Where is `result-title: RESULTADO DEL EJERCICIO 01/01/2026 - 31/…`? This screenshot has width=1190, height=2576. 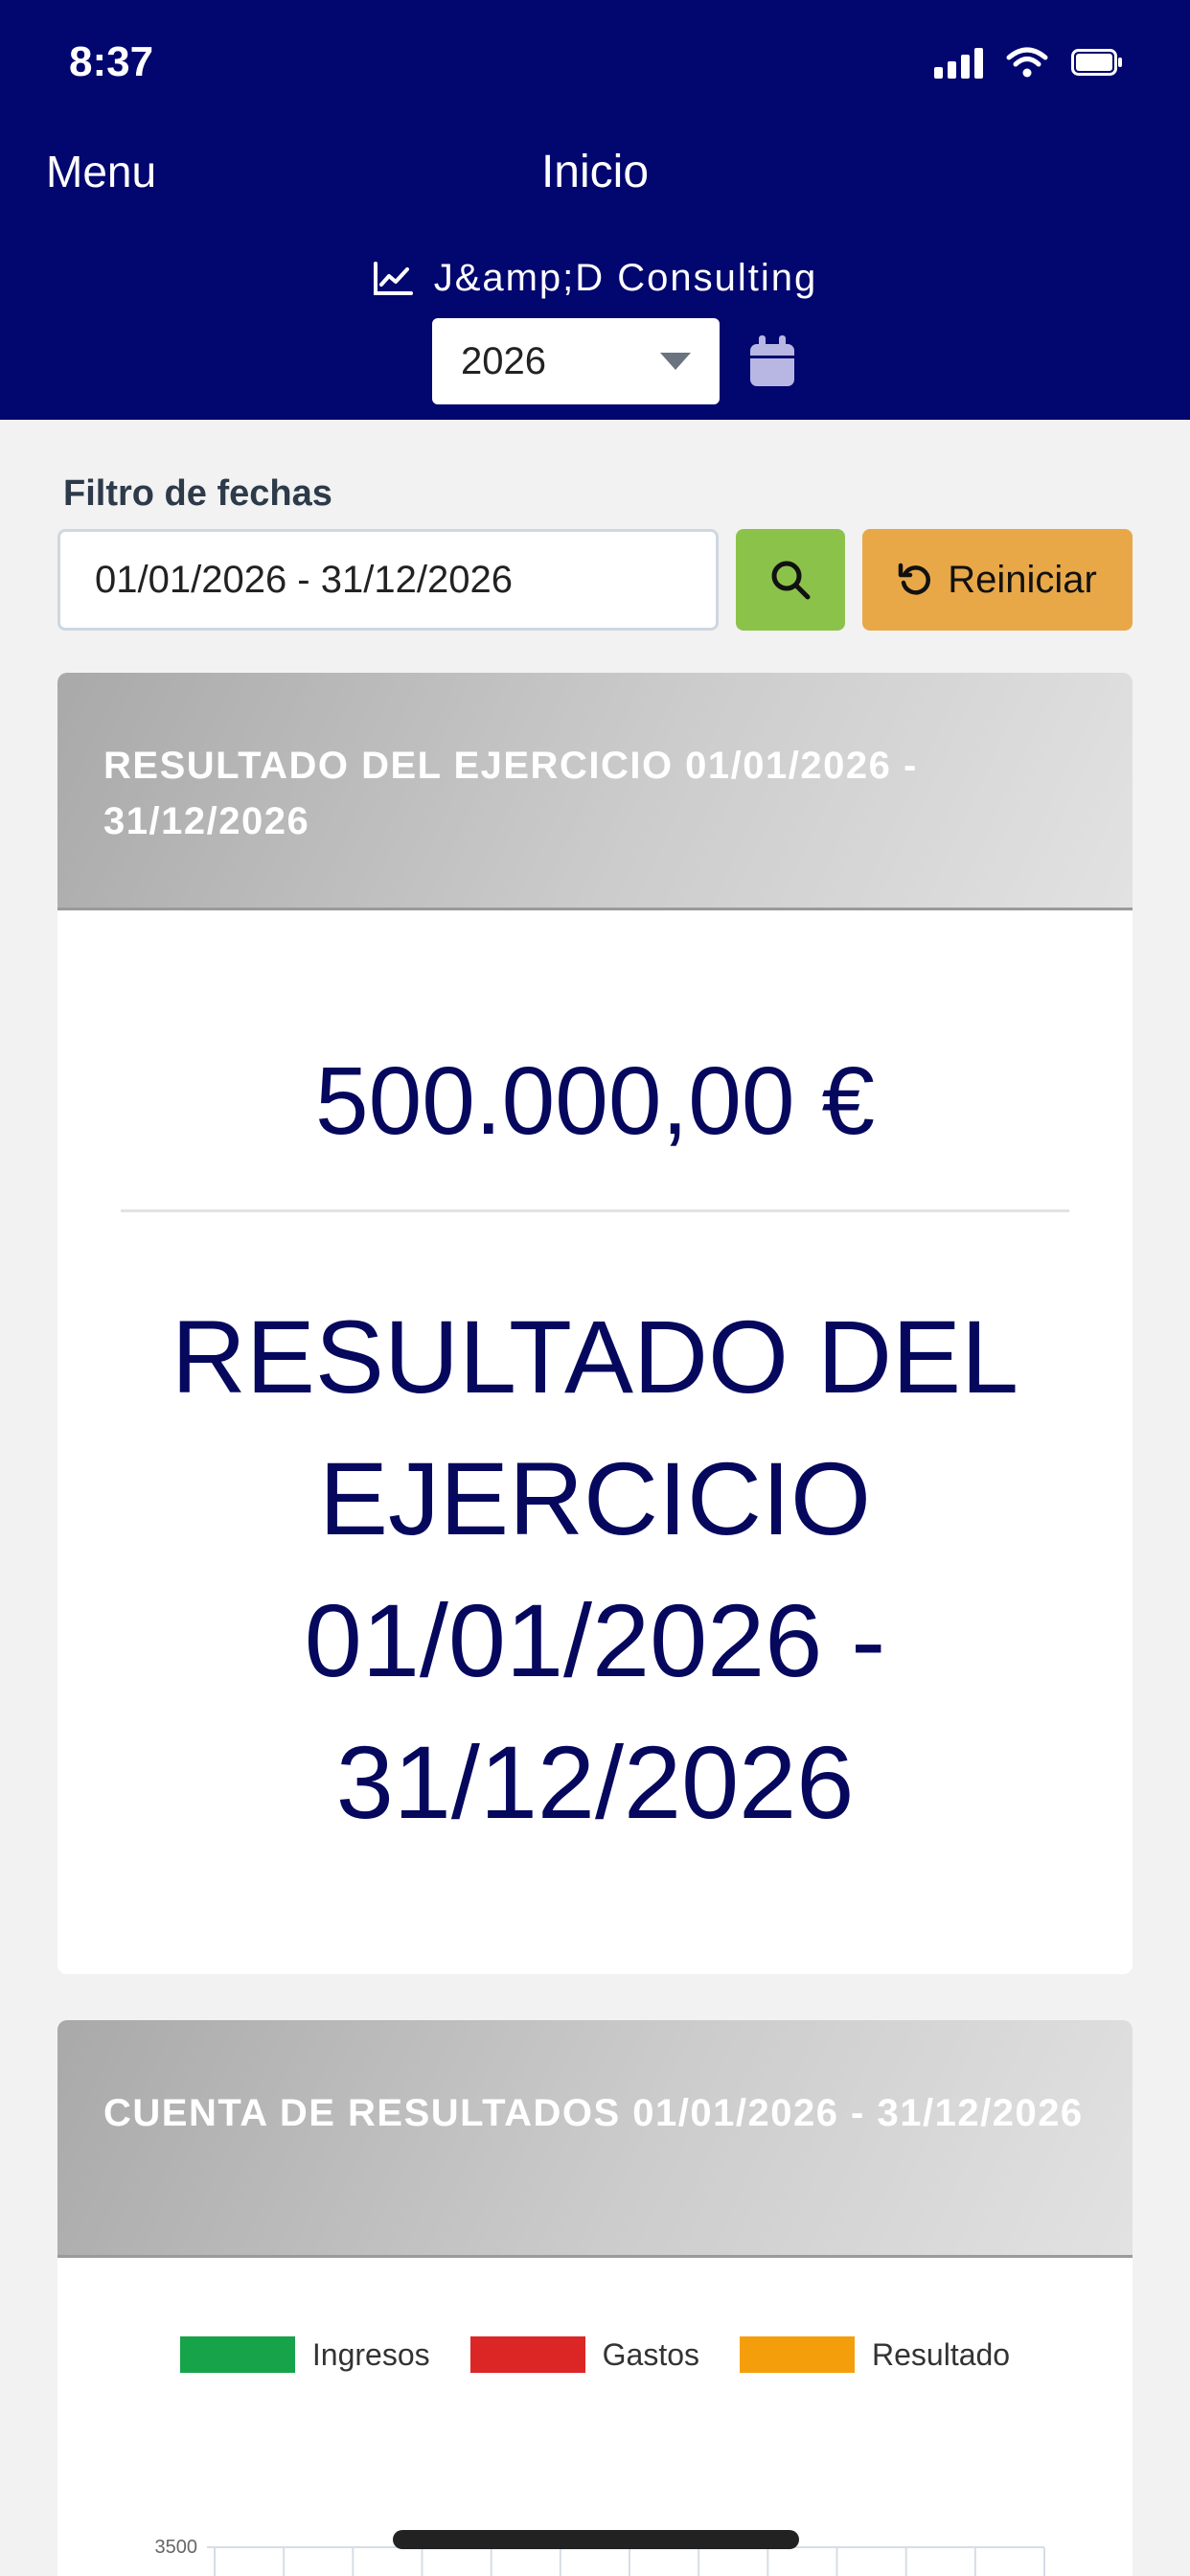
result-title: RESULTADO DEL EJERCICIO 01/01/2026 - 31/… is located at coordinates (595, 1569).